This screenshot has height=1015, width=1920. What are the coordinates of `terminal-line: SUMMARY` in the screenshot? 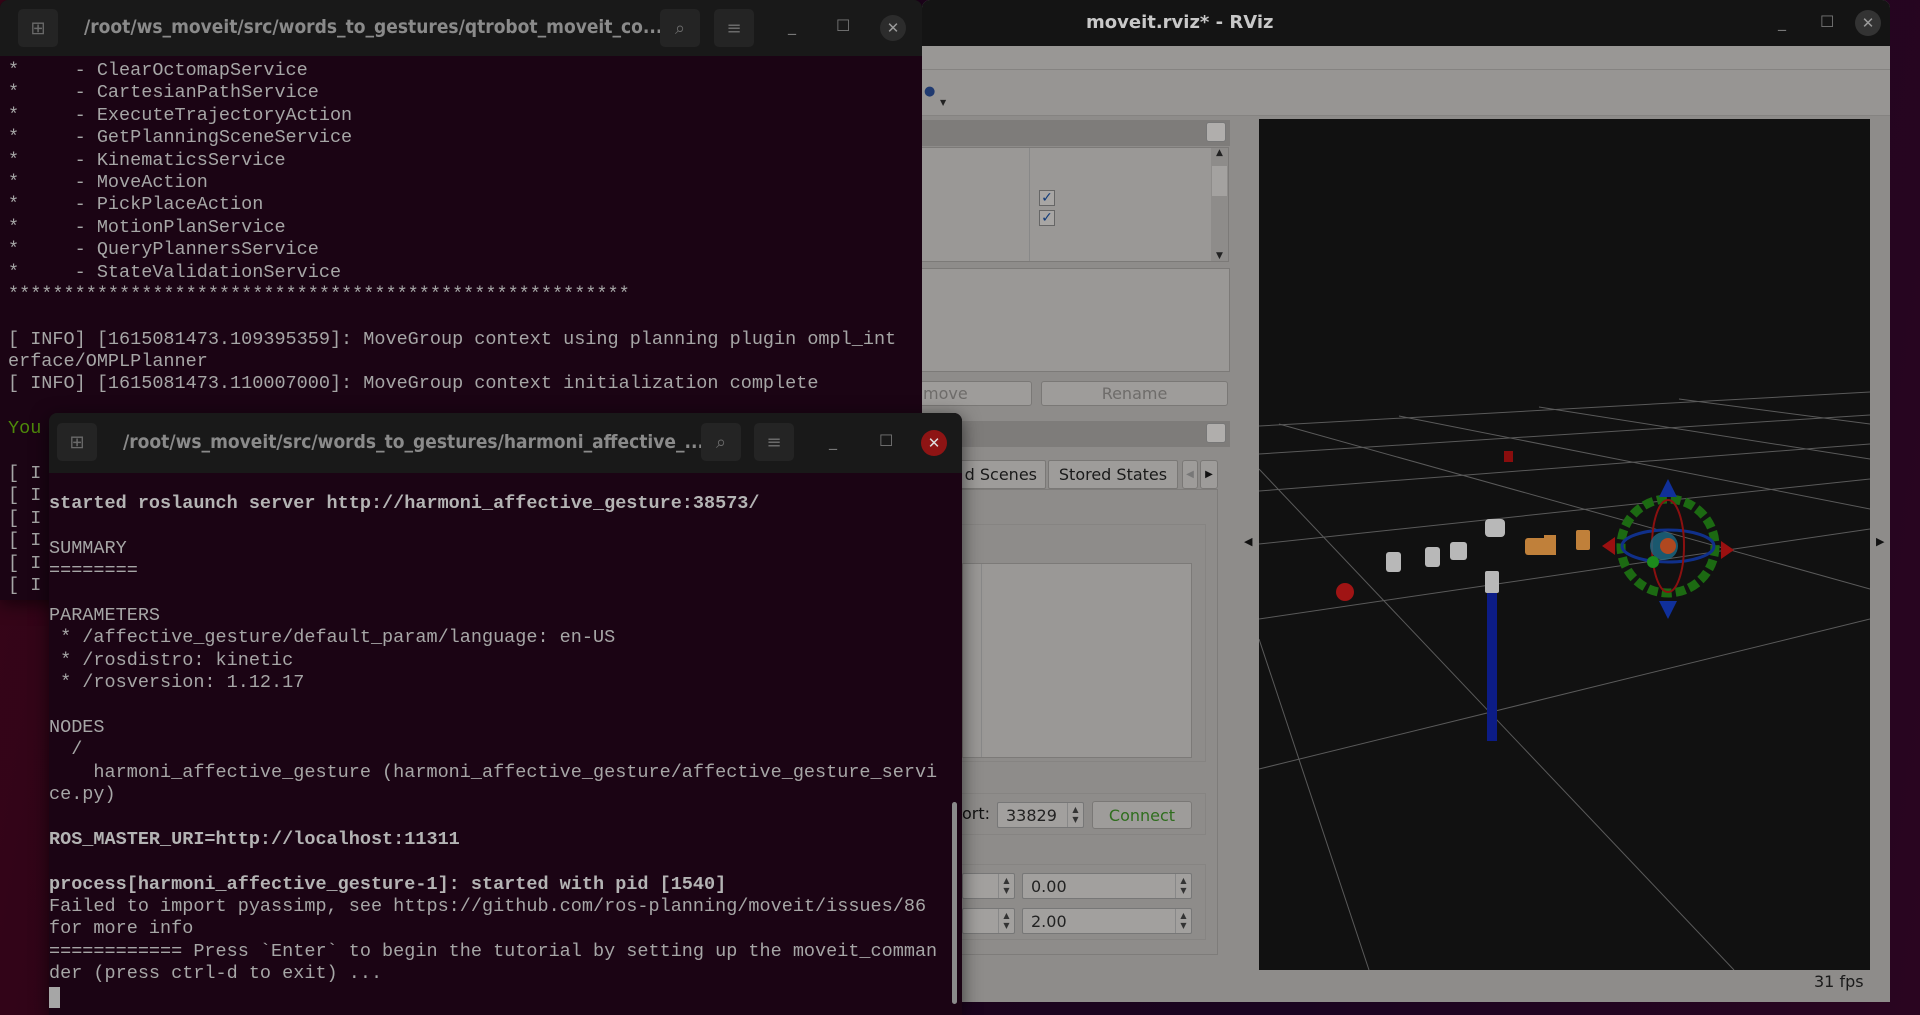 It's located at (88, 548).